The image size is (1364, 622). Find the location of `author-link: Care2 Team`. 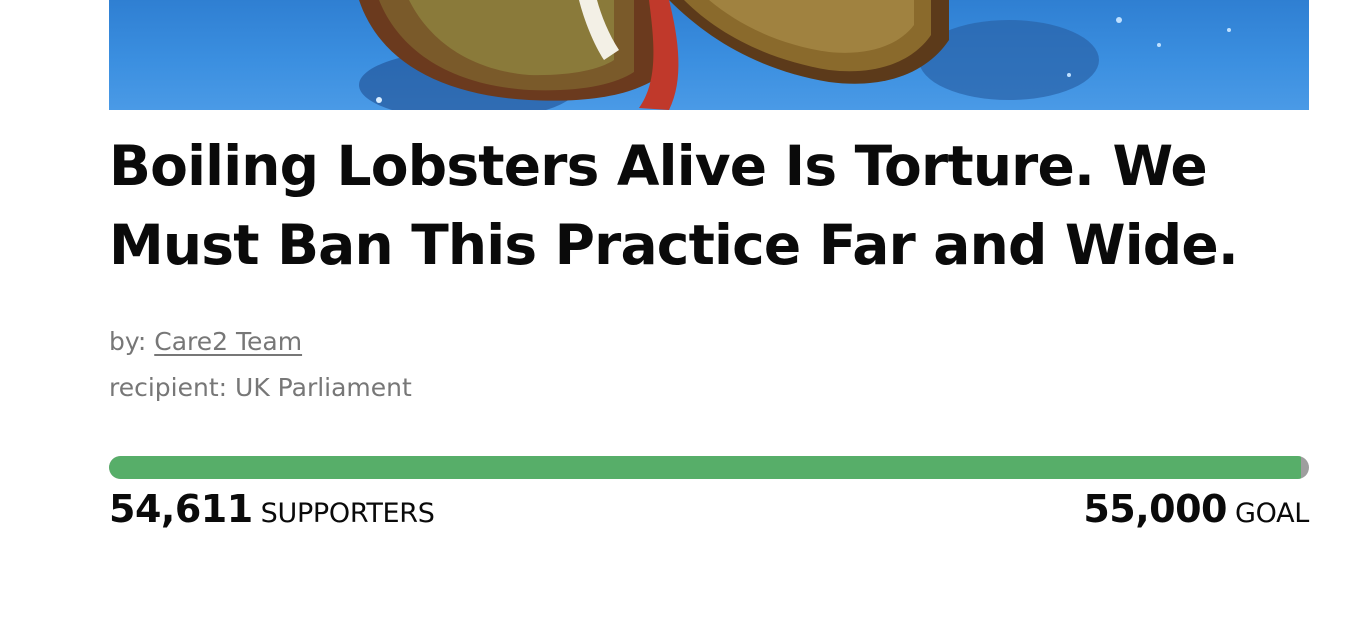

author-link: Care2 Team is located at coordinates (228, 341).